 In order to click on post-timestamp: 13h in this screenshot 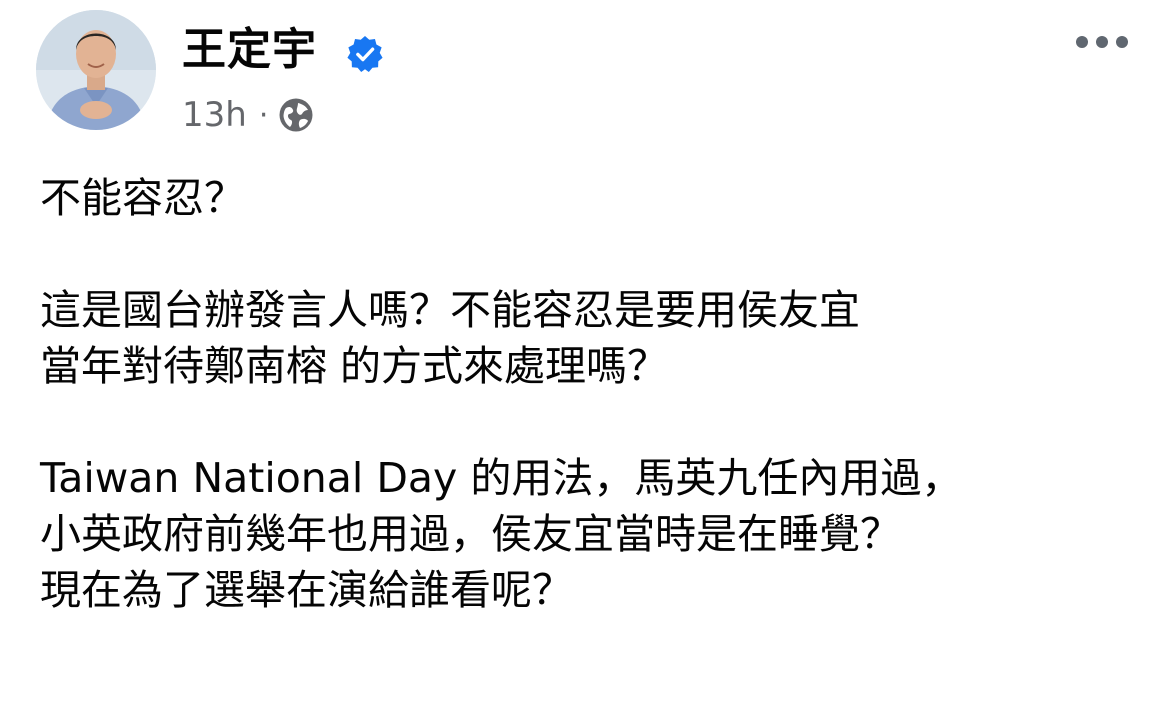, I will do `click(214, 115)`.